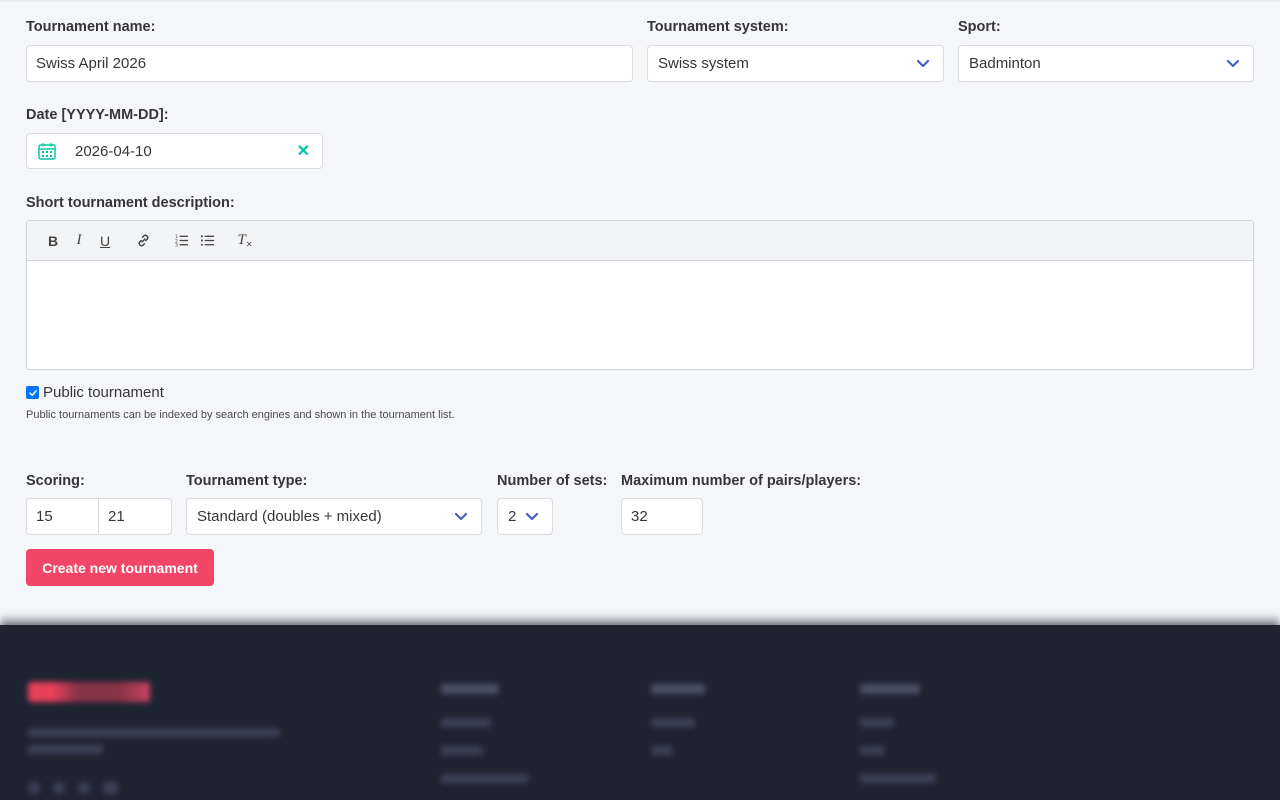 This screenshot has width=1280, height=800. I want to click on tournament-system-select: Swiss system, so click(795, 63).